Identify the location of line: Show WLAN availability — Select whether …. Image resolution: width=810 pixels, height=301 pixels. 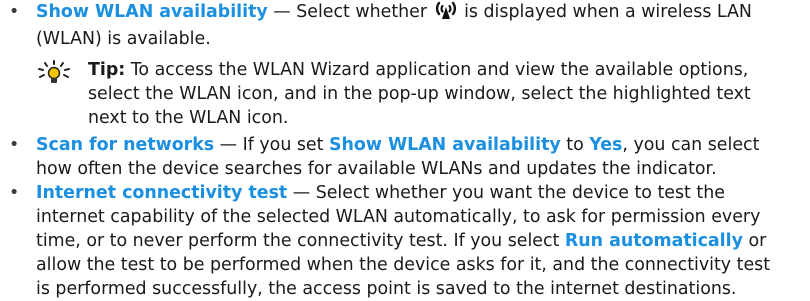
(423, 13).